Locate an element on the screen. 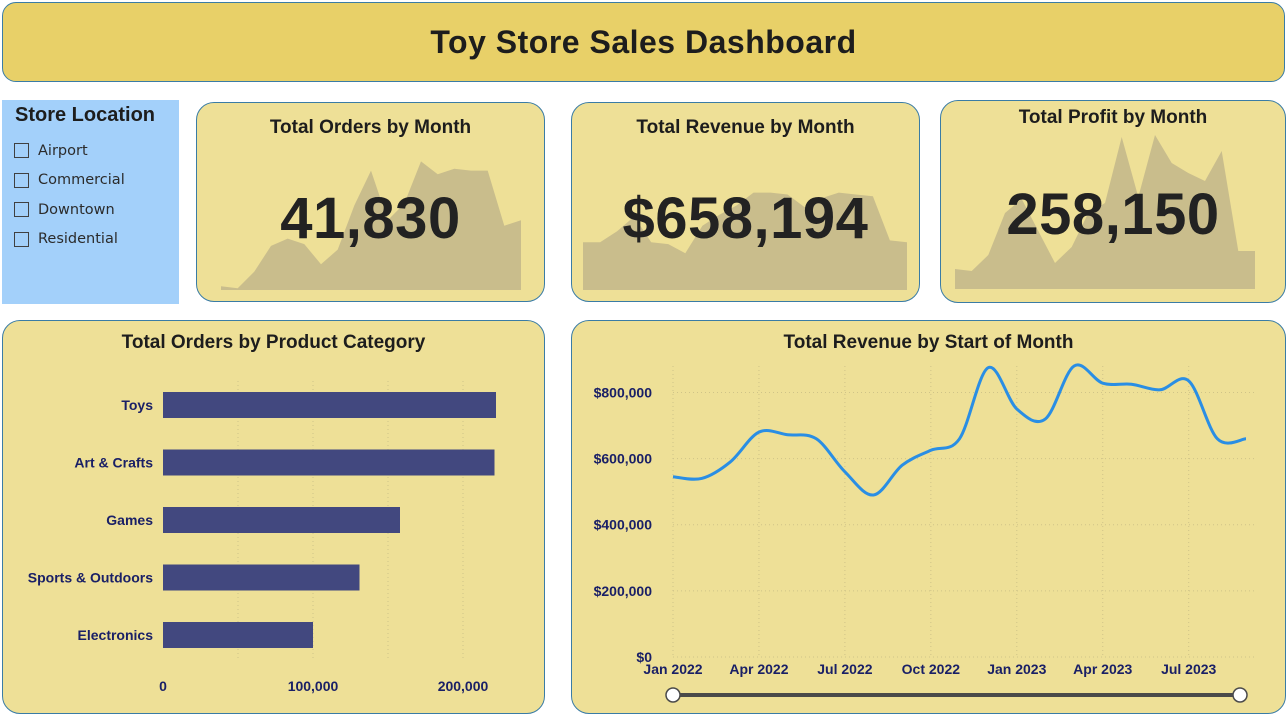 This screenshot has width=1287, height=716. x-tick-label: Jan 2022 is located at coordinates (672, 669).